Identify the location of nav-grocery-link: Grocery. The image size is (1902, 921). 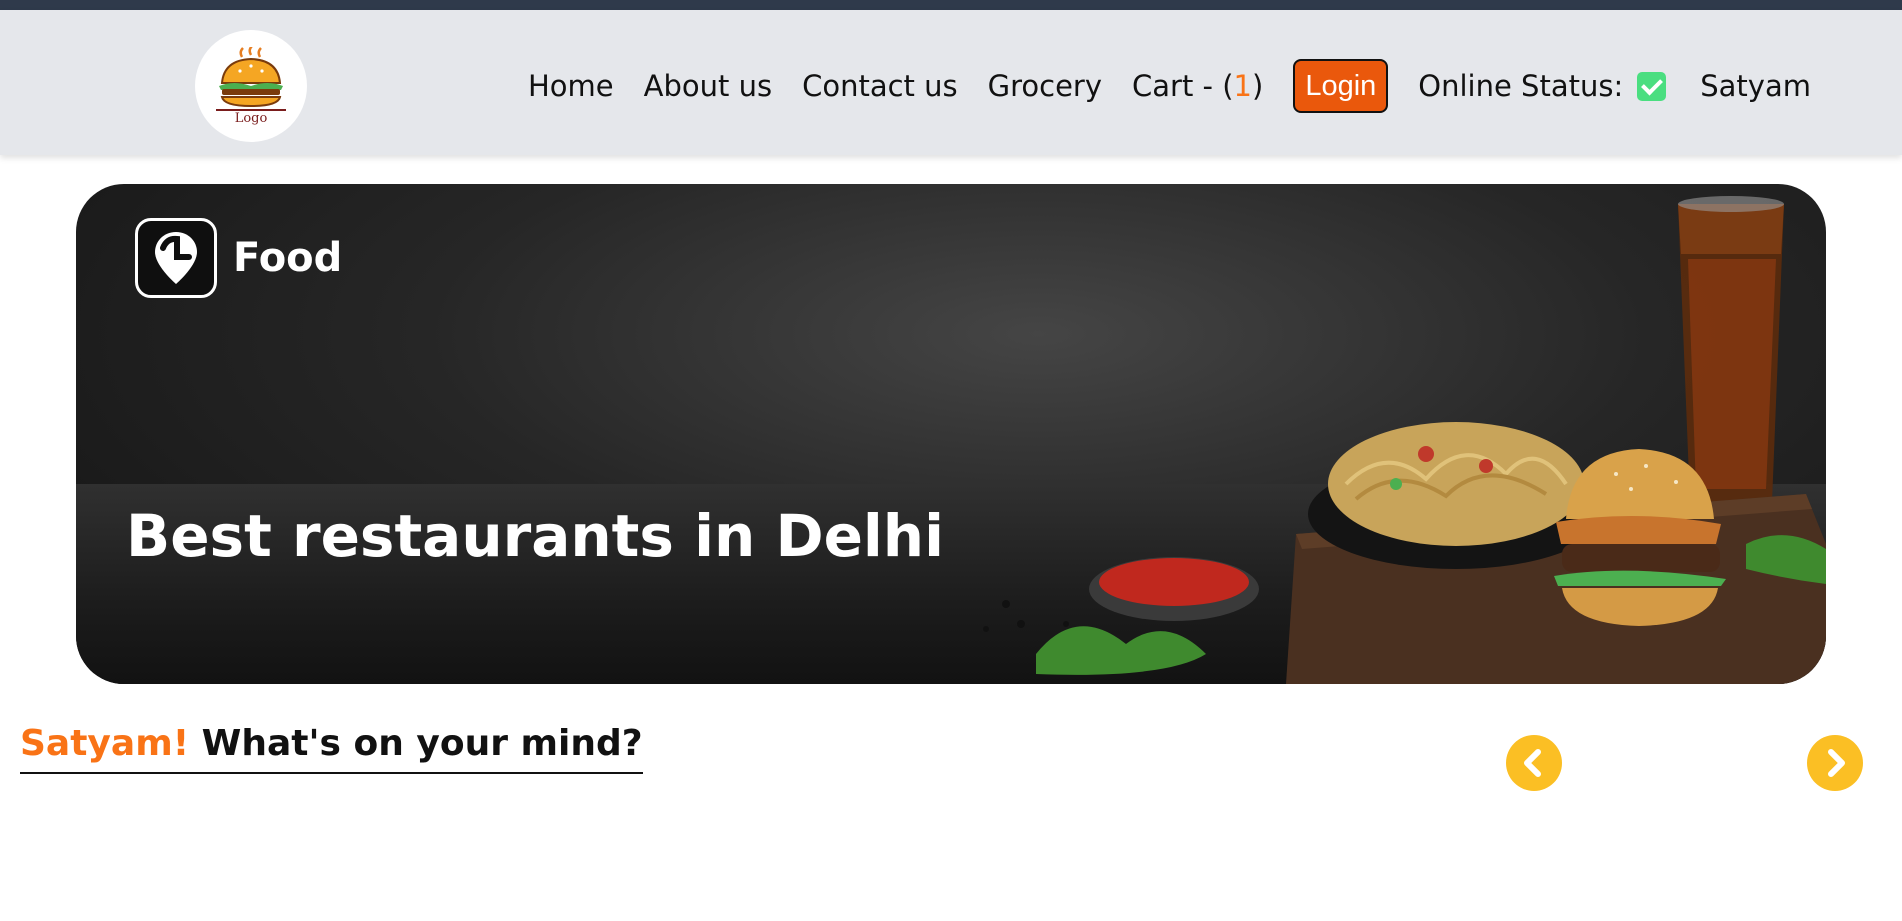
(1045, 86).